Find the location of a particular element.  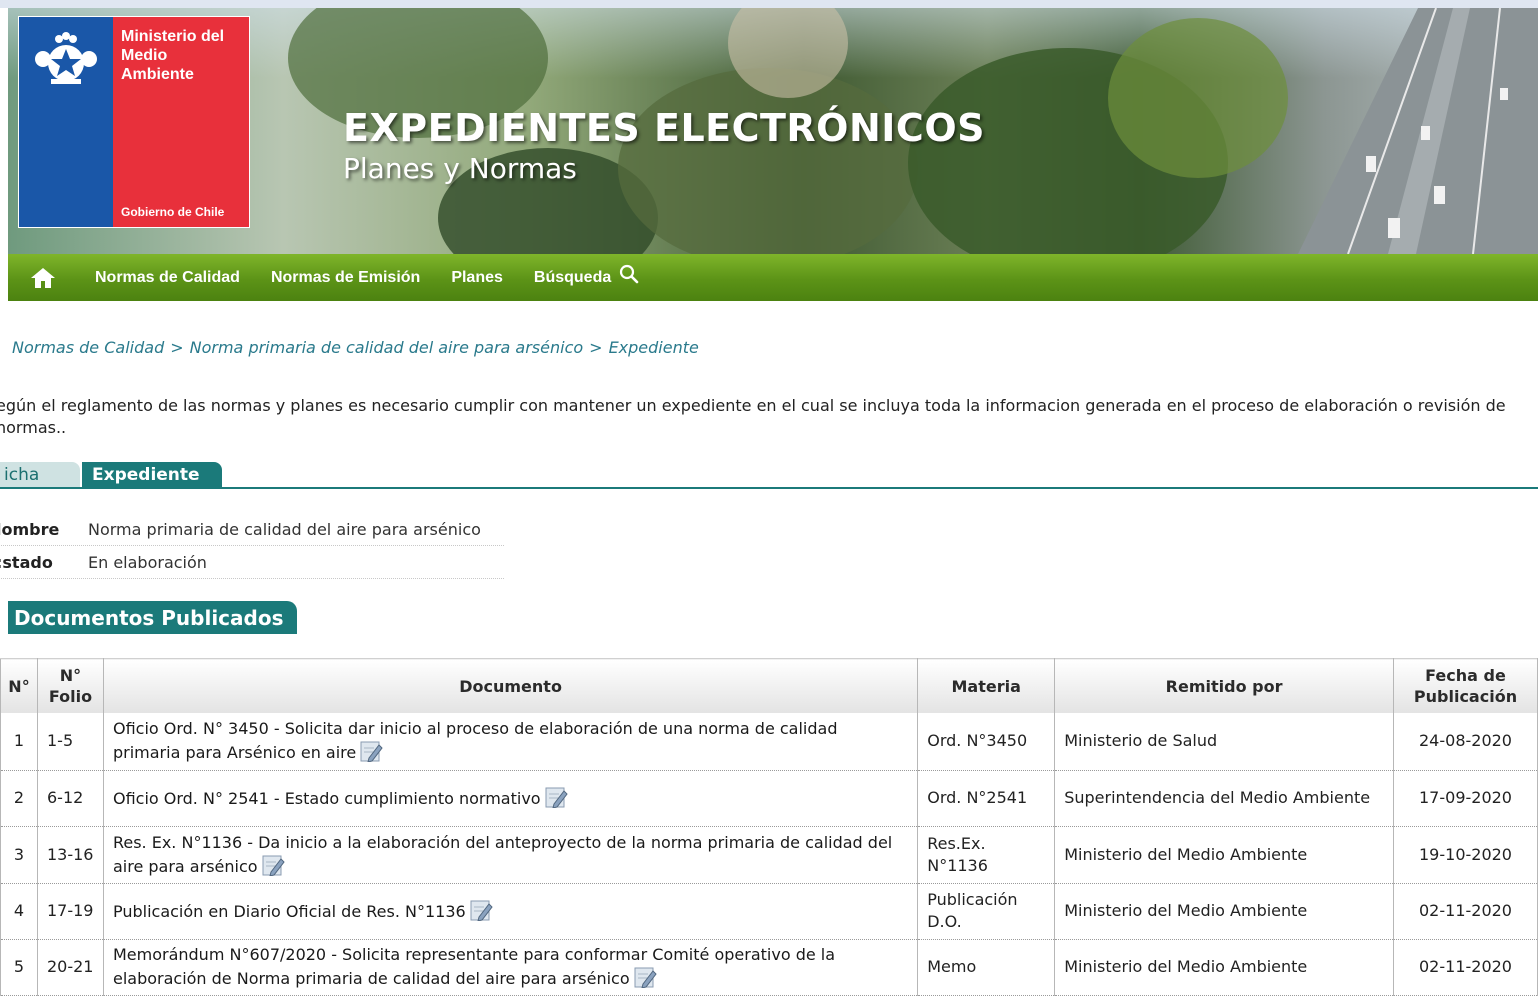

cell-folio: 1-5 is located at coordinates (70, 742).